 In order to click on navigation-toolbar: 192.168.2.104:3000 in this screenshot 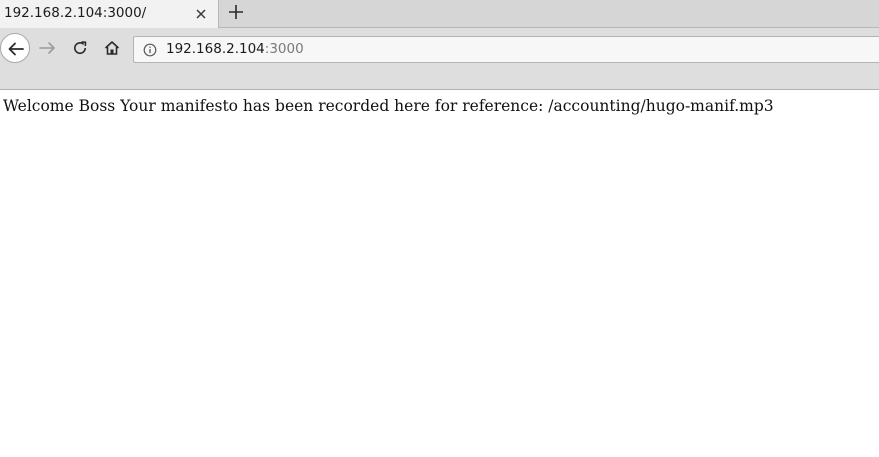, I will do `click(439, 59)`.